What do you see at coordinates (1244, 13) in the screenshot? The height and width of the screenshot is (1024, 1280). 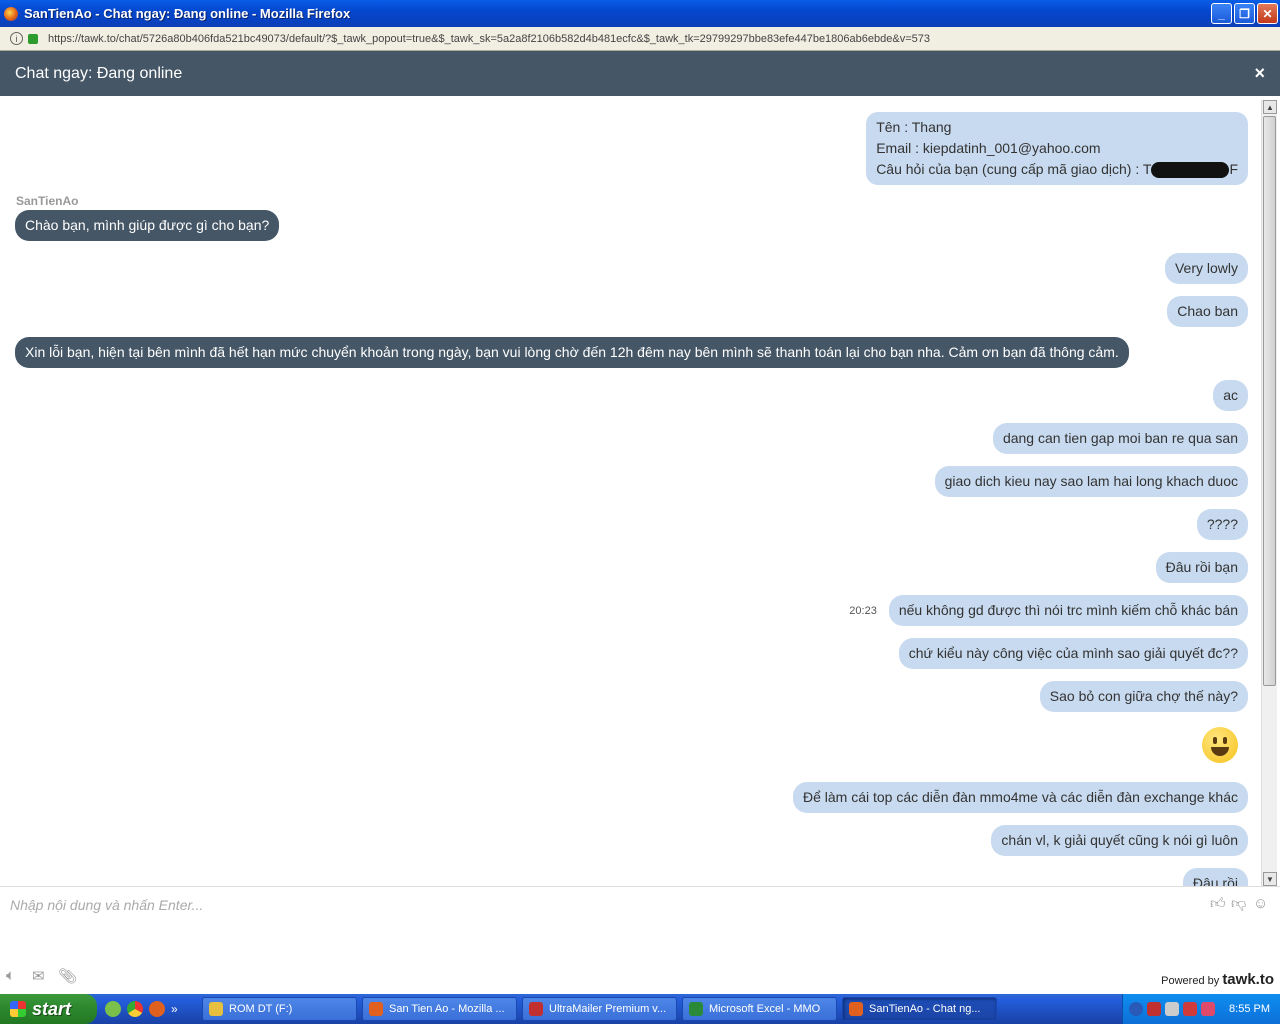 I see `maximize-button: ❐` at bounding box center [1244, 13].